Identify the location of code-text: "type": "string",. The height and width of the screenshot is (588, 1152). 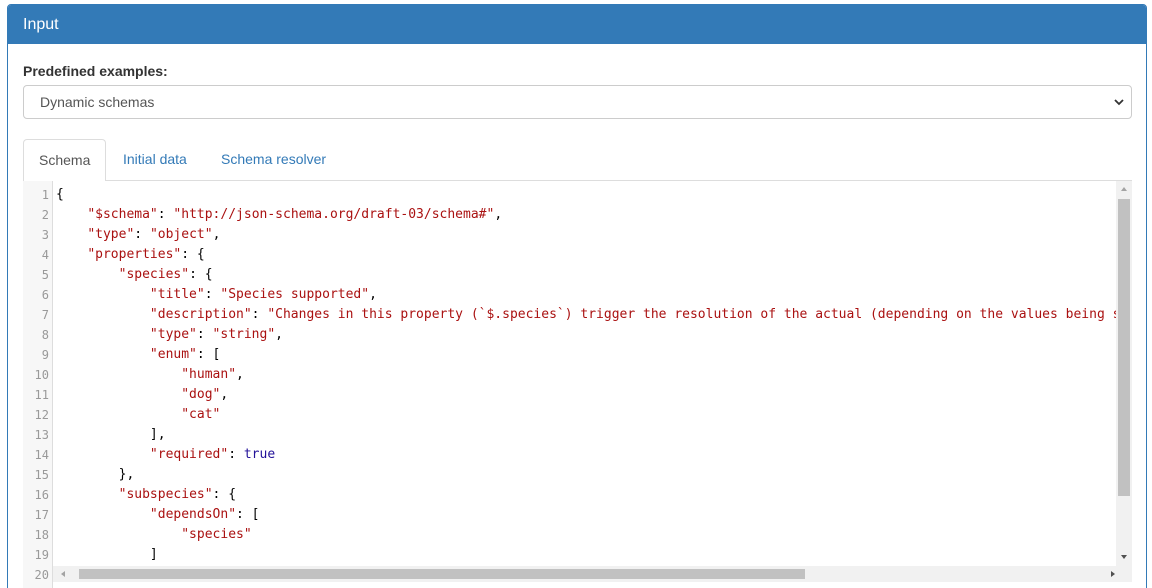
(216, 334).